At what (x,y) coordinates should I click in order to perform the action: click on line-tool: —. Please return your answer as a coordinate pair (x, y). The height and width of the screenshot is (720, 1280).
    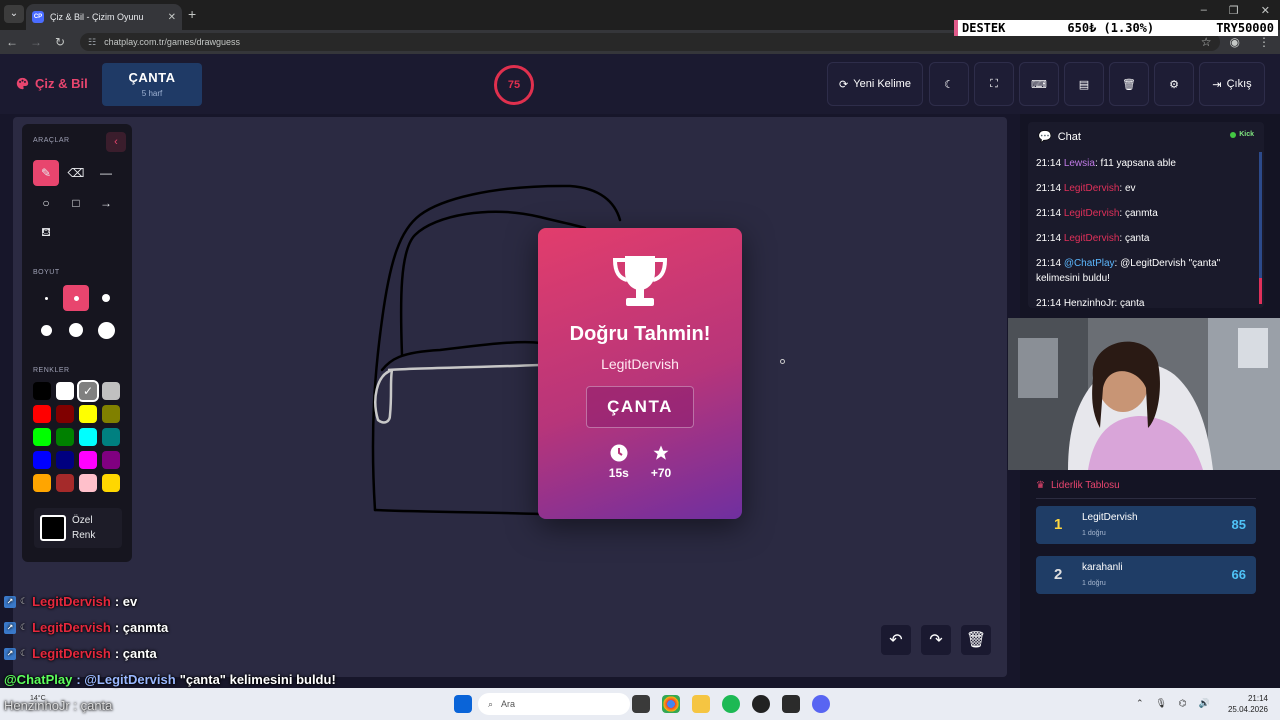
    Looking at the image, I should click on (106, 173).